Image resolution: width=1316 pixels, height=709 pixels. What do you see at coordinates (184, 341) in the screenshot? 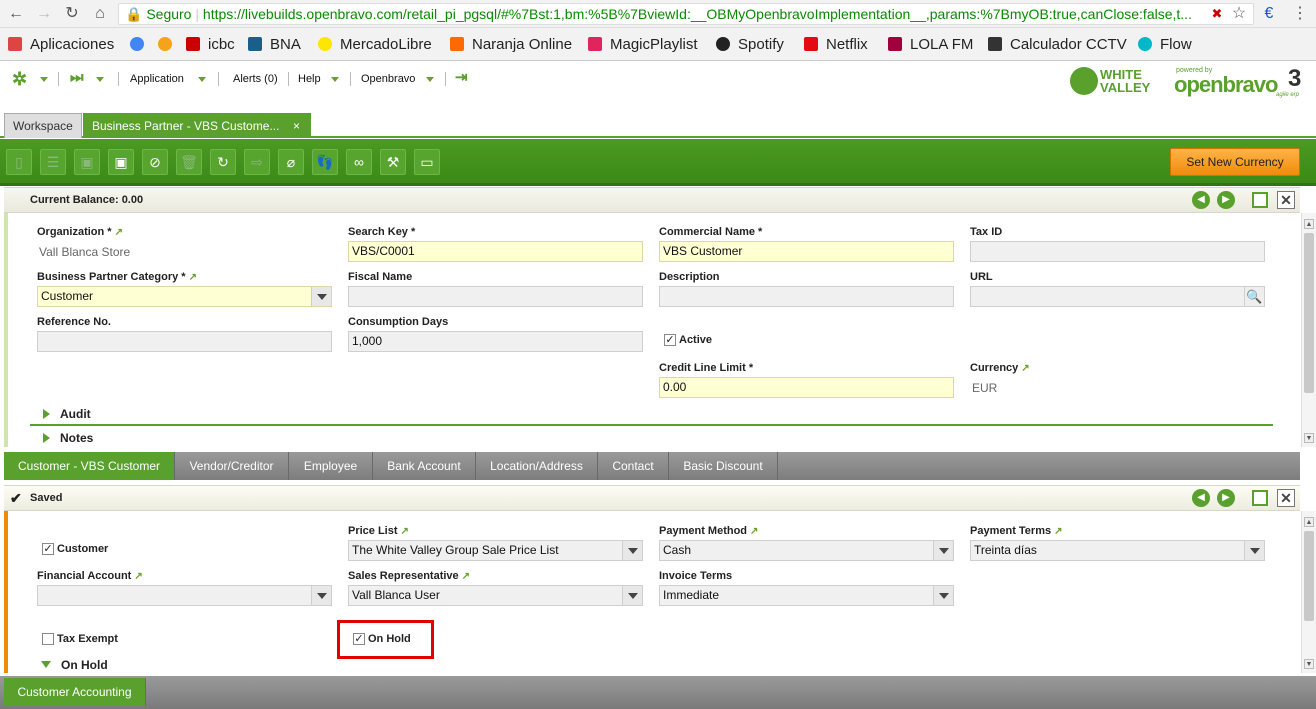
I see `reference-field` at bounding box center [184, 341].